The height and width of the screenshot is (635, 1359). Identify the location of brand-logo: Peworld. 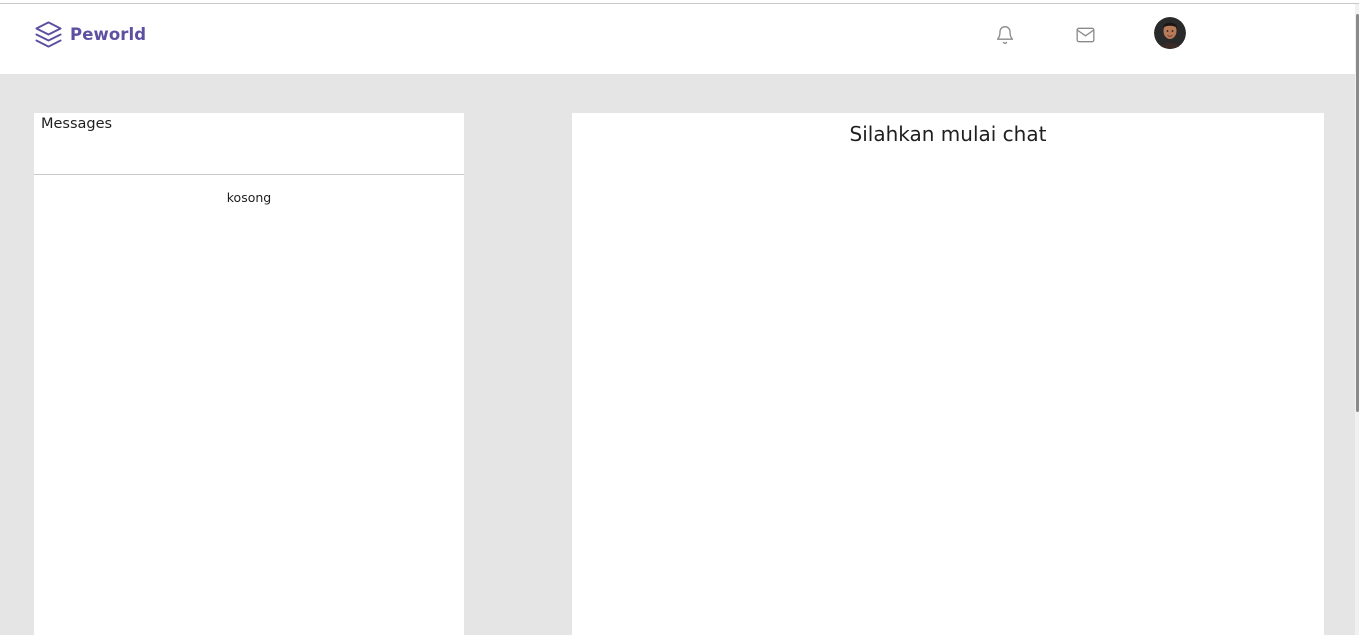
(90, 34).